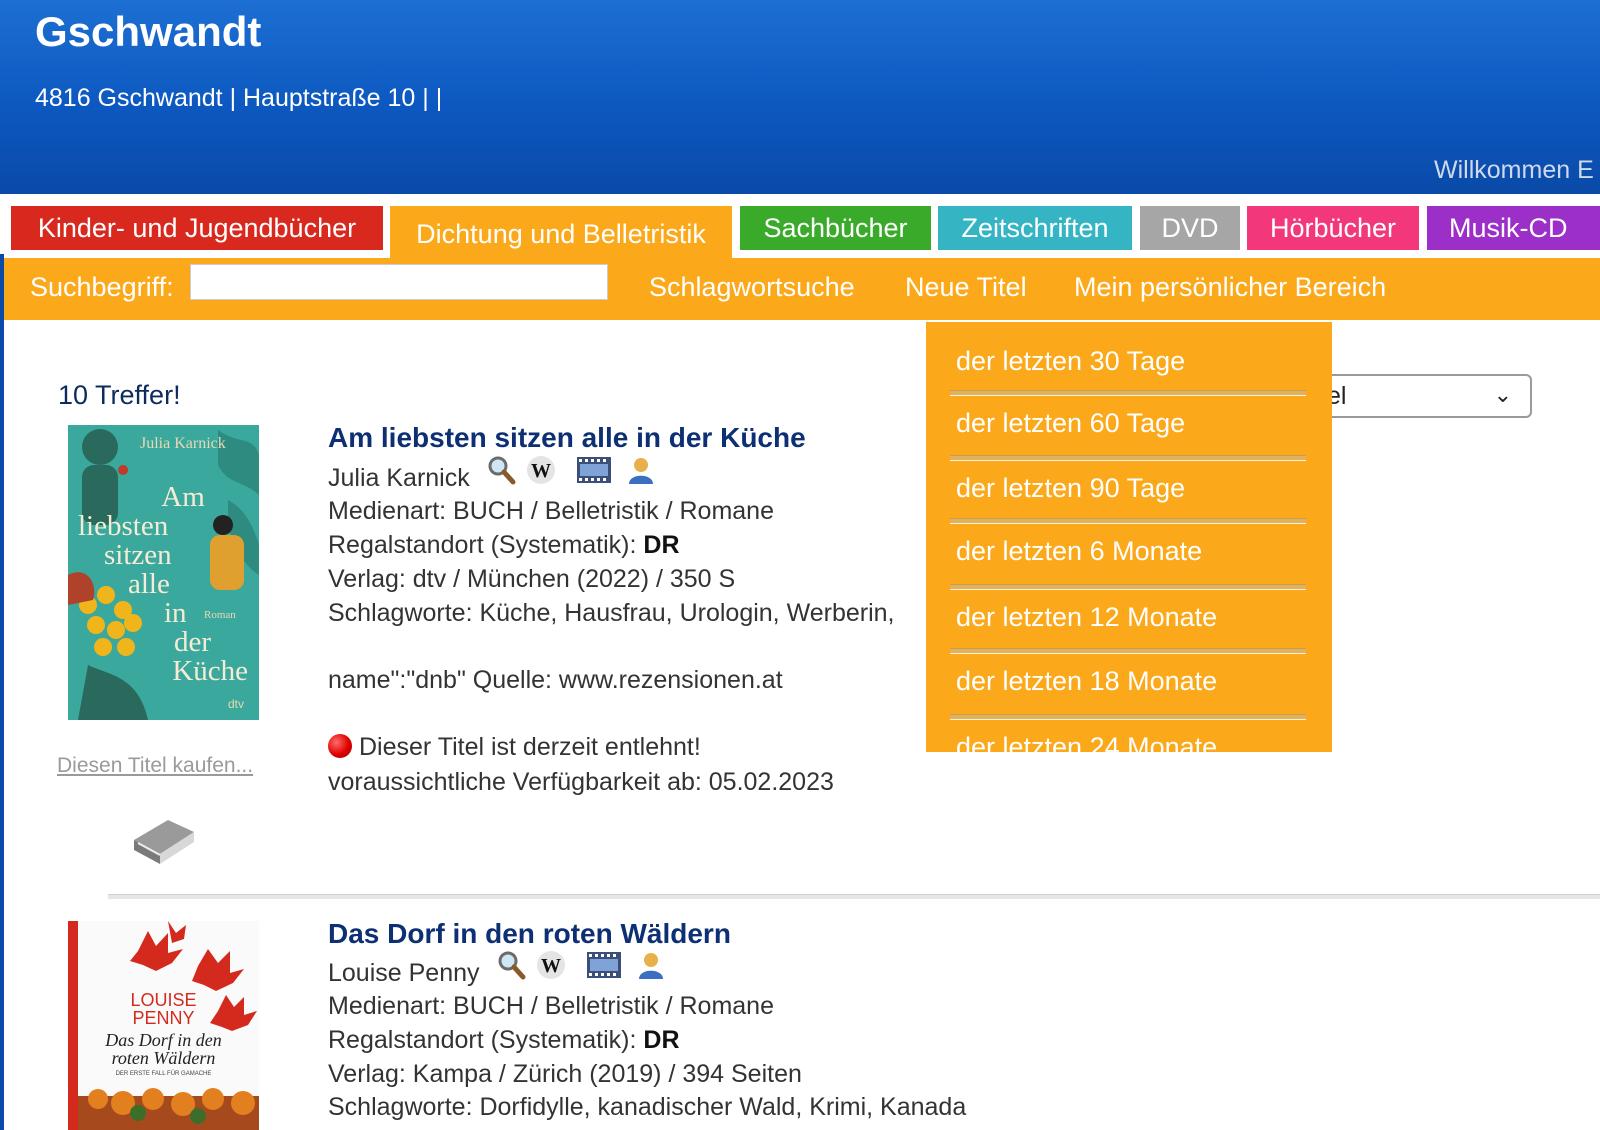 The width and height of the screenshot is (1600, 1130). I want to click on welcome-text: Willkommen E, so click(1514, 170).